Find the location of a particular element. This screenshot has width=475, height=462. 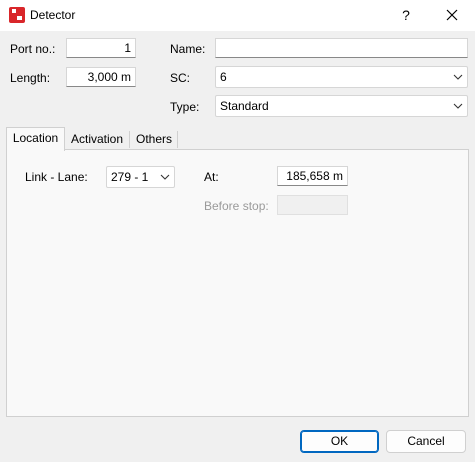

type-label: Type: is located at coordinates (185, 107).